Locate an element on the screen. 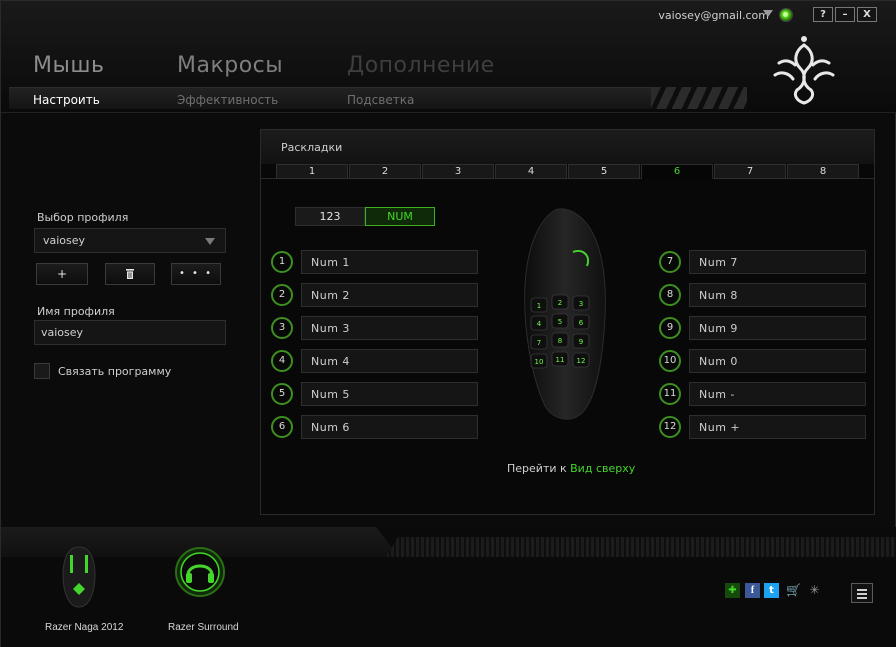 The image size is (896, 647). device-label-surround: Razer Surround is located at coordinates (203, 627).